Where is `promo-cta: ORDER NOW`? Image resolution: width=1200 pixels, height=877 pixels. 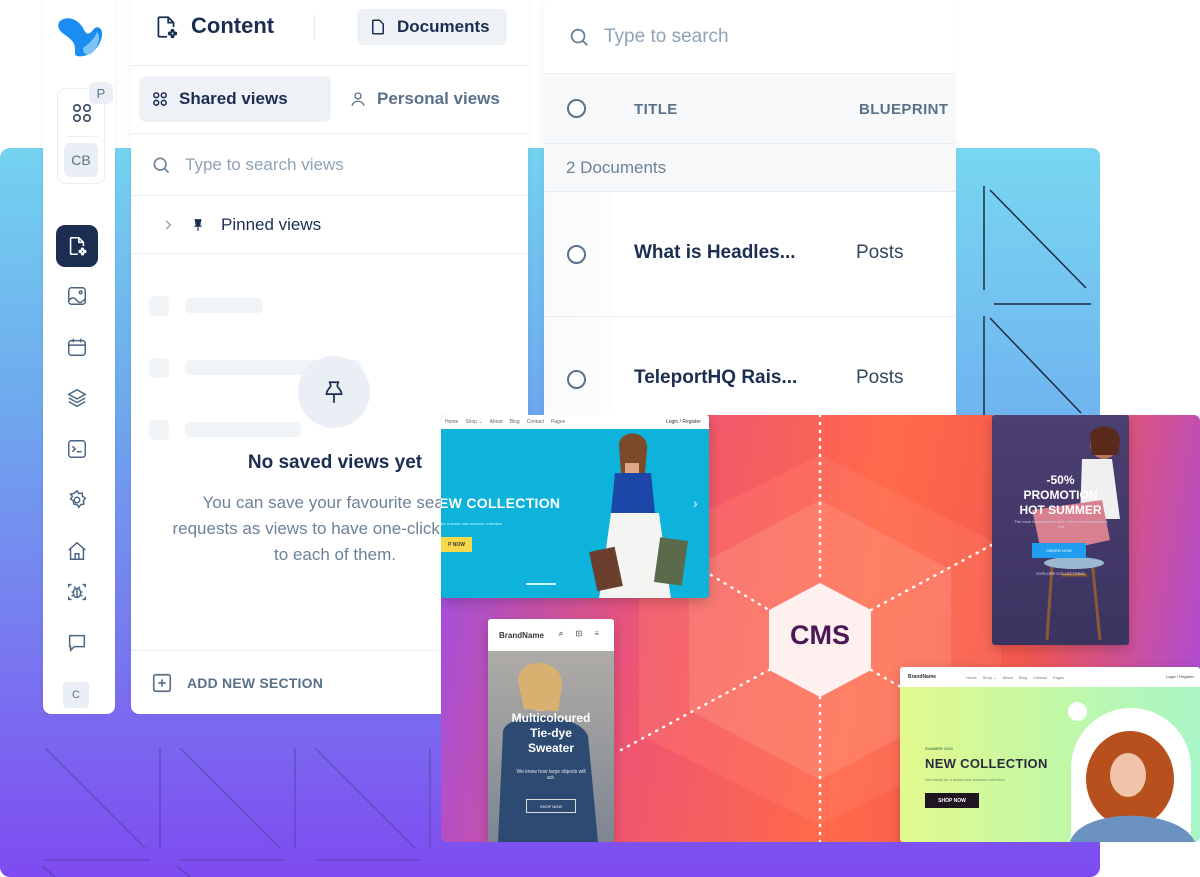
promo-cta: ORDER NOW is located at coordinates (1059, 550).